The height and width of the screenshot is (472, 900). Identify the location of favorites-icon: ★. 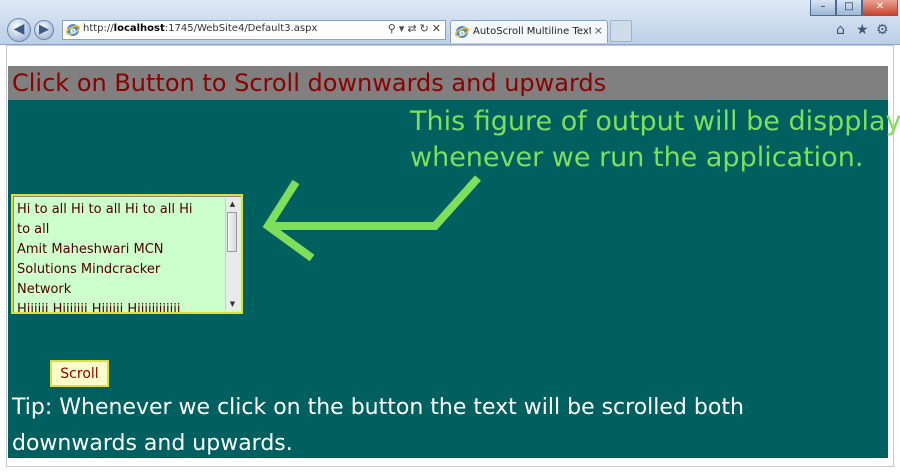
(862, 30).